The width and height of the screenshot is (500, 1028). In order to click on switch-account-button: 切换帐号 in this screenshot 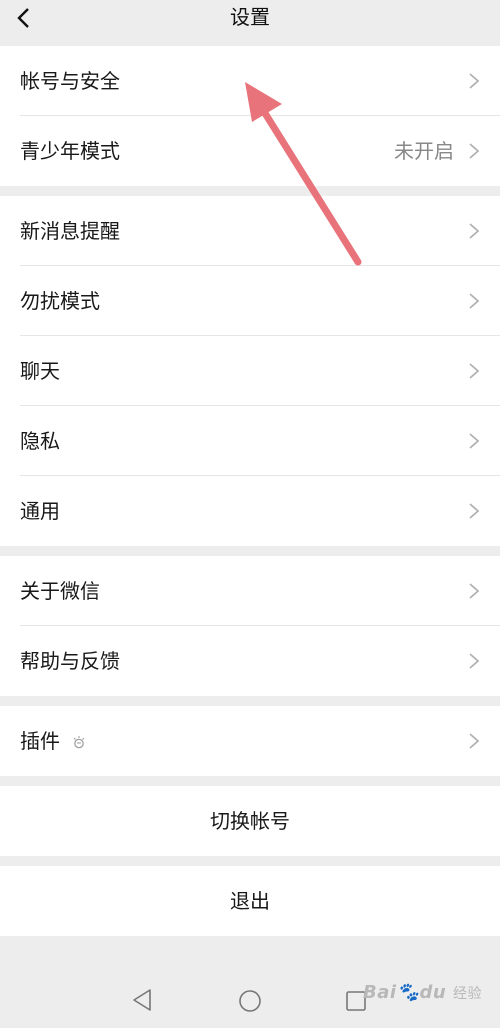, I will do `click(250, 821)`.